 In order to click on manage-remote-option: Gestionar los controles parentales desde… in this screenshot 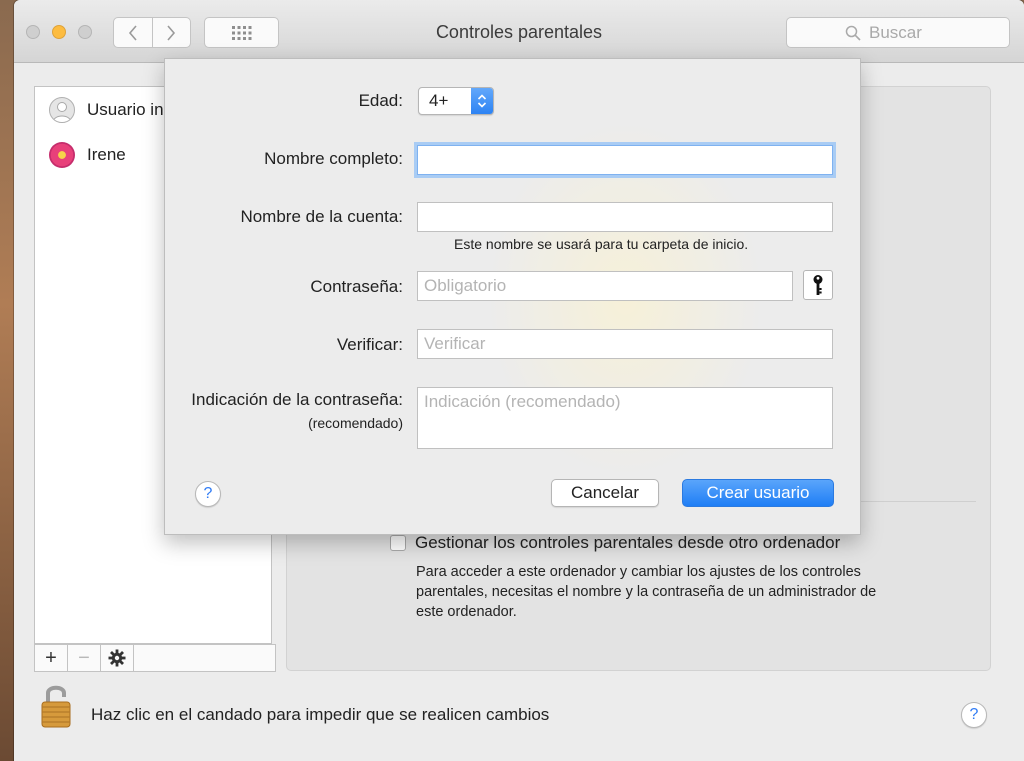, I will do `click(615, 543)`.